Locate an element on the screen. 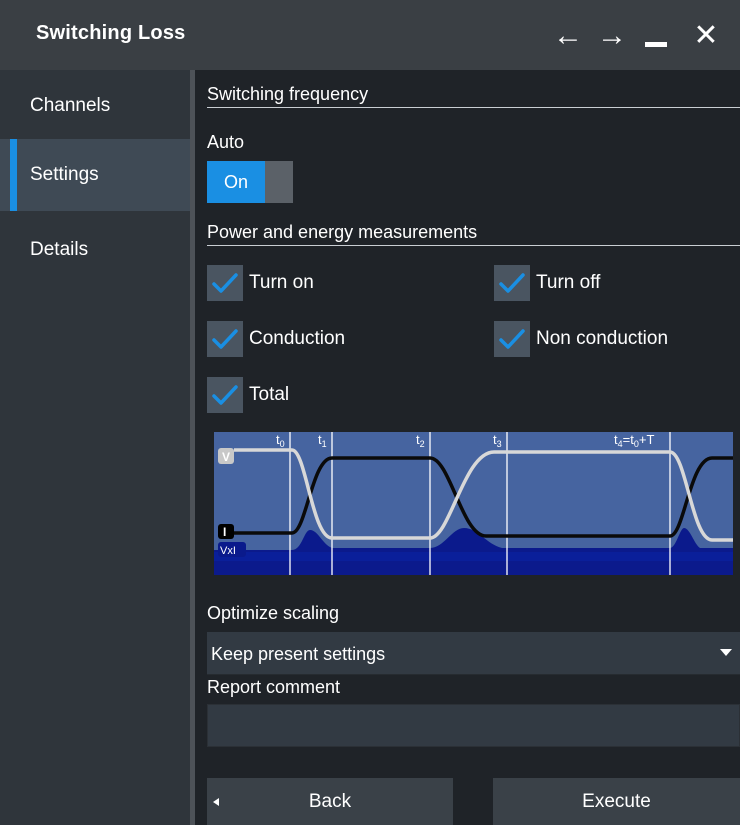 Image resolution: width=740 pixels, height=825 pixels. dropdown-value: Keep present settings is located at coordinates (298, 654).